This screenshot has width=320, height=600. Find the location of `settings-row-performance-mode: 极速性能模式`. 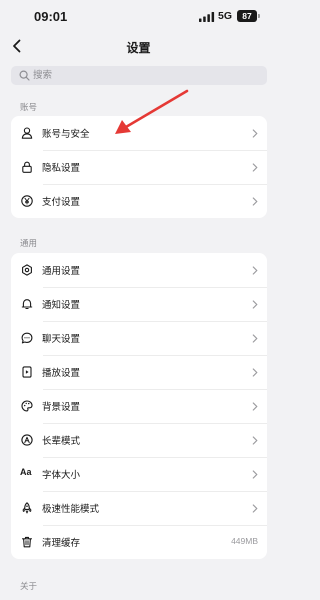

settings-row-performance-mode: 极速性能模式 is located at coordinates (139, 508).